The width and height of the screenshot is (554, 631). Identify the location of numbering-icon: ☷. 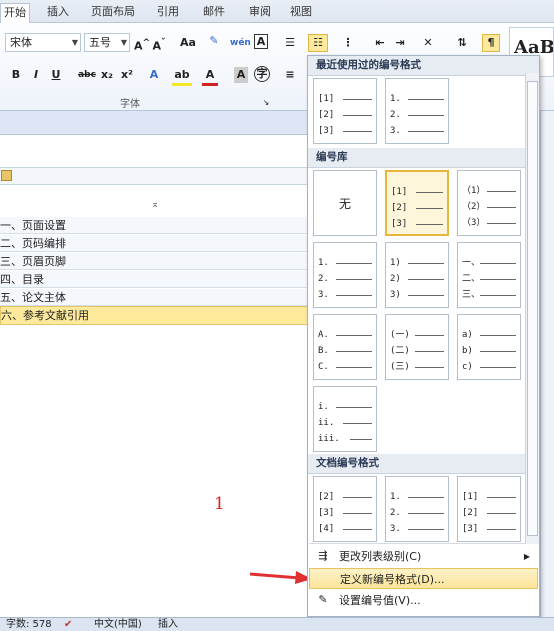
(318, 43).